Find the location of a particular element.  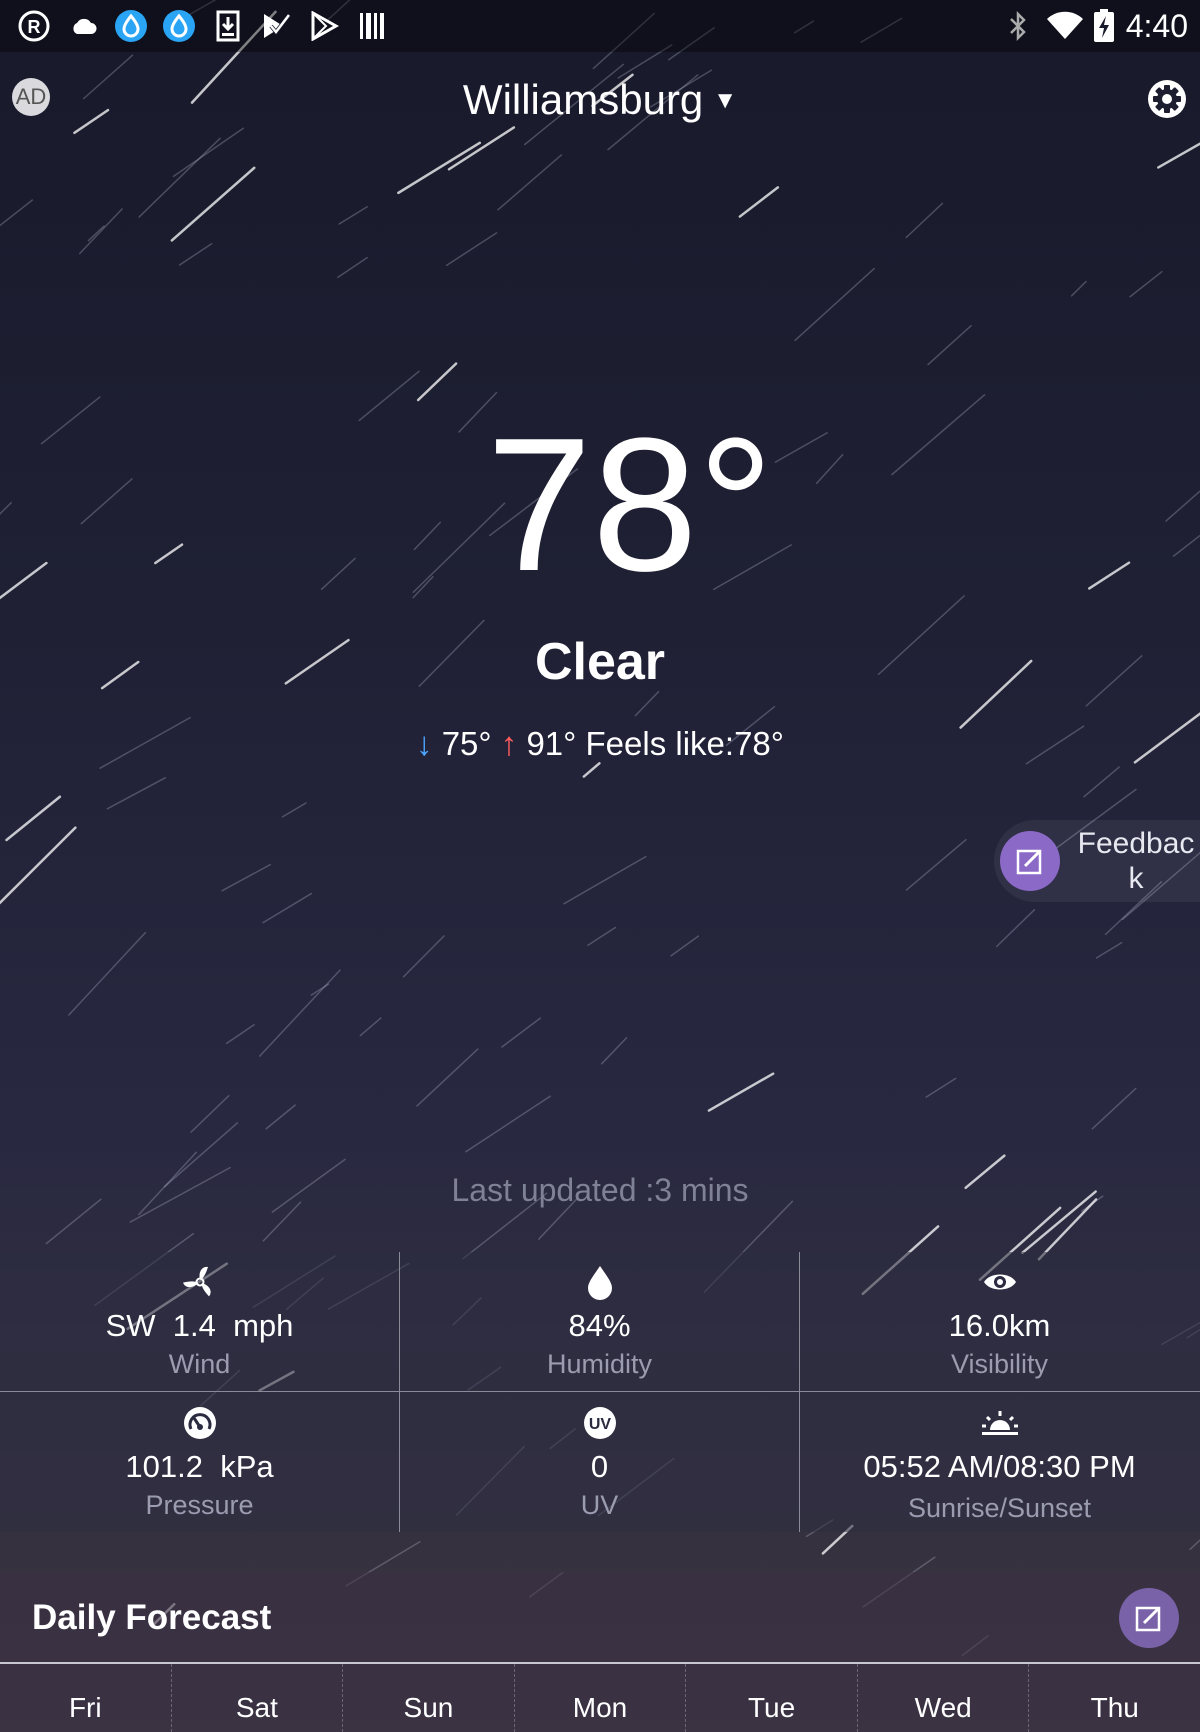

arrow-up-icon: ↑ is located at coordinates (509, 743).